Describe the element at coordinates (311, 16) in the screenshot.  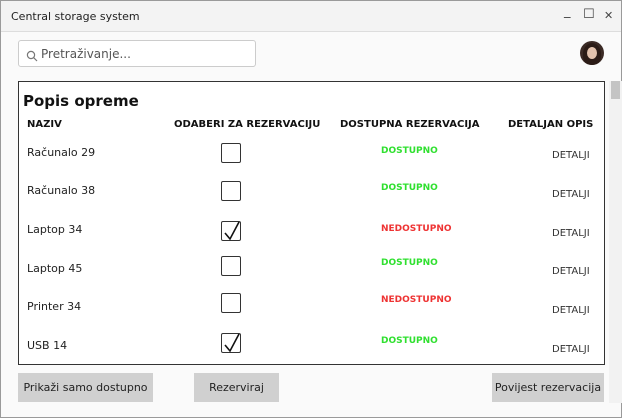
I see `title-bar: Central storage system _ ☐ ✕` at that location.